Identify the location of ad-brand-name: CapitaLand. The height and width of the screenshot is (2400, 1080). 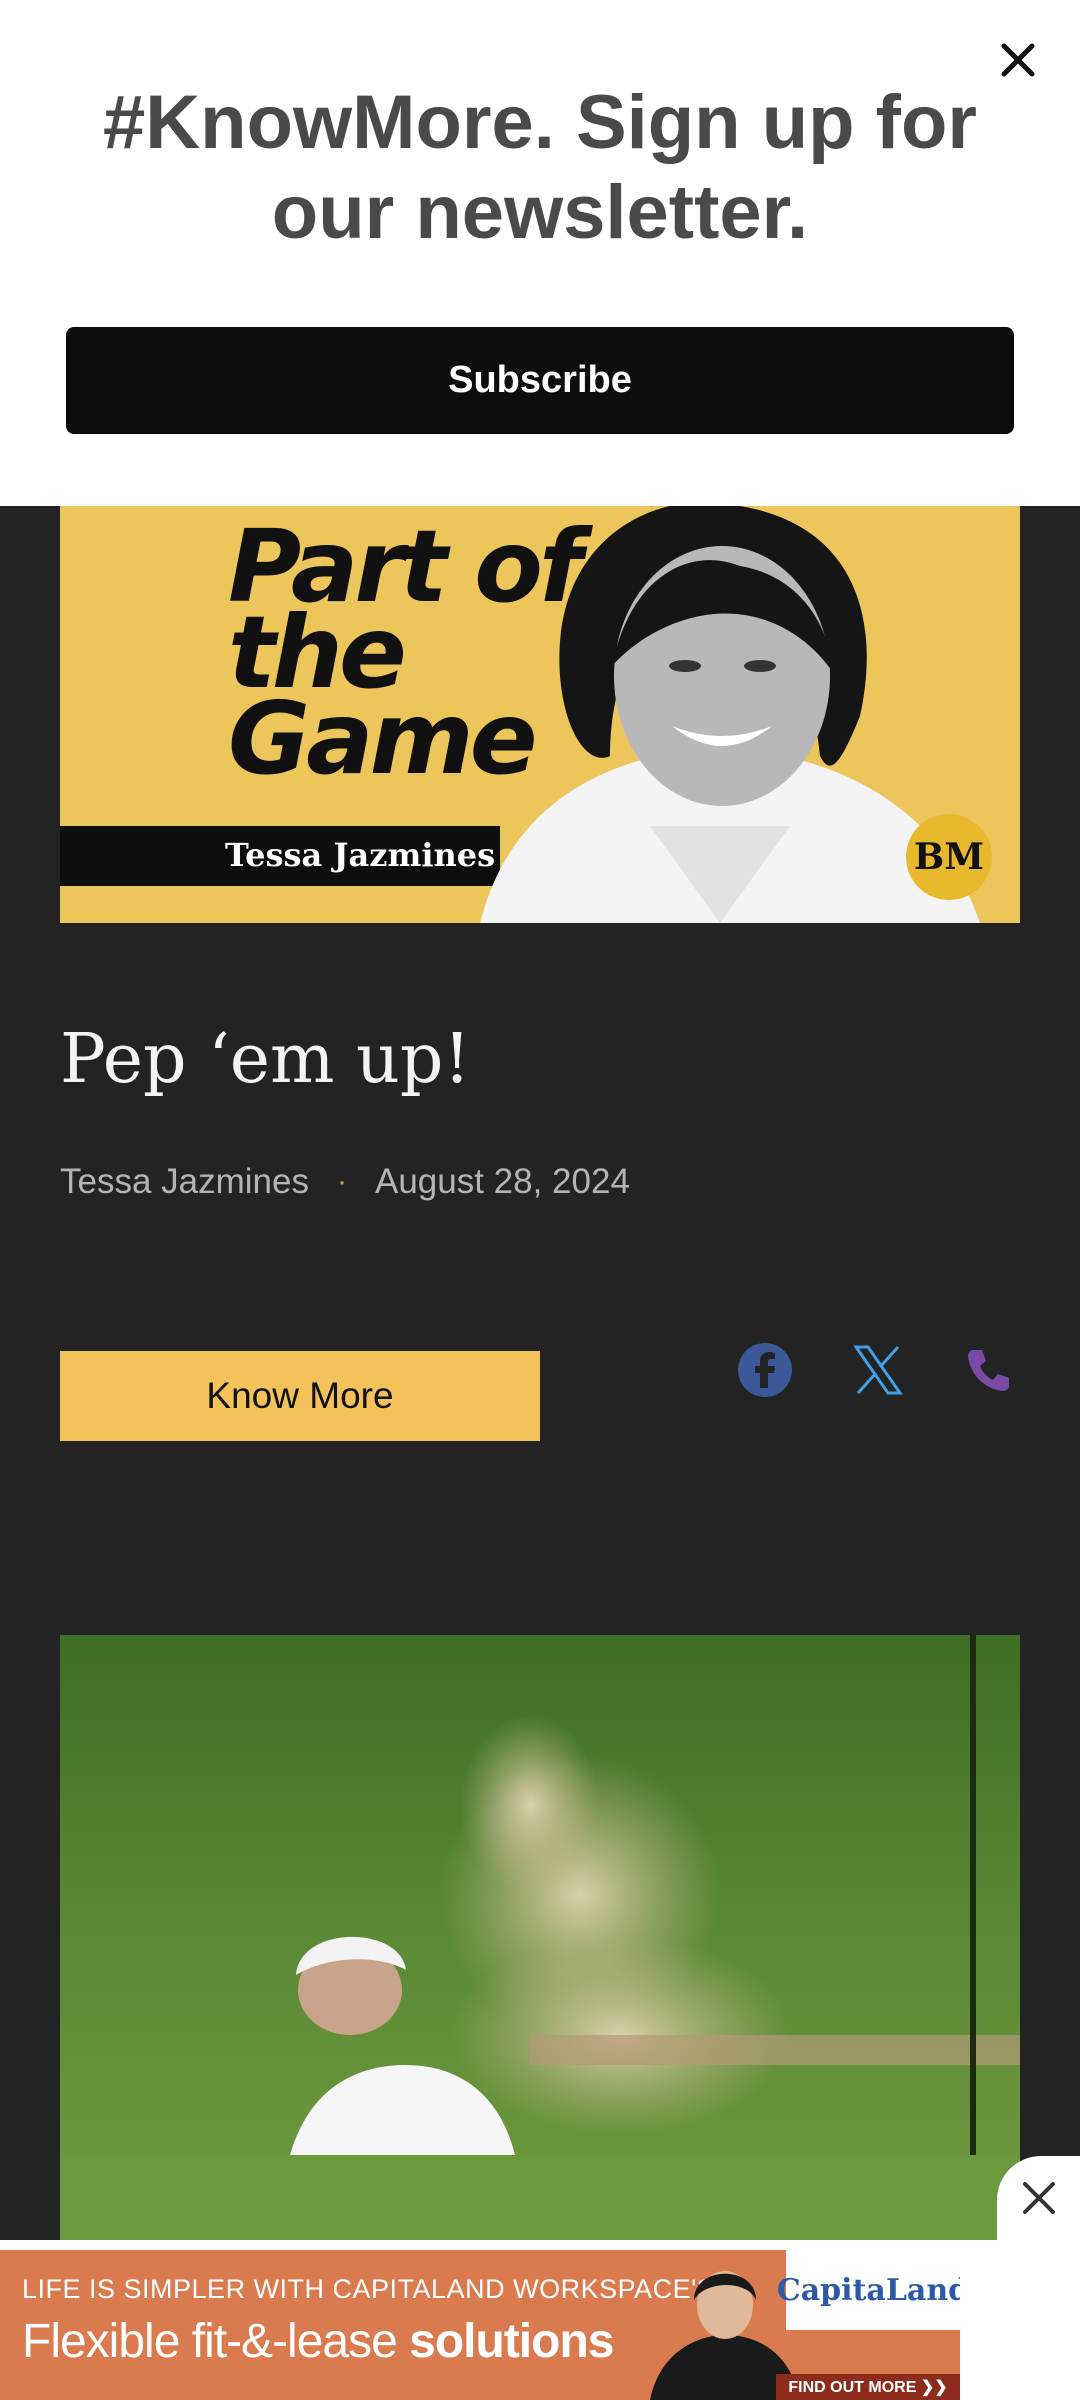
(868, 2290).